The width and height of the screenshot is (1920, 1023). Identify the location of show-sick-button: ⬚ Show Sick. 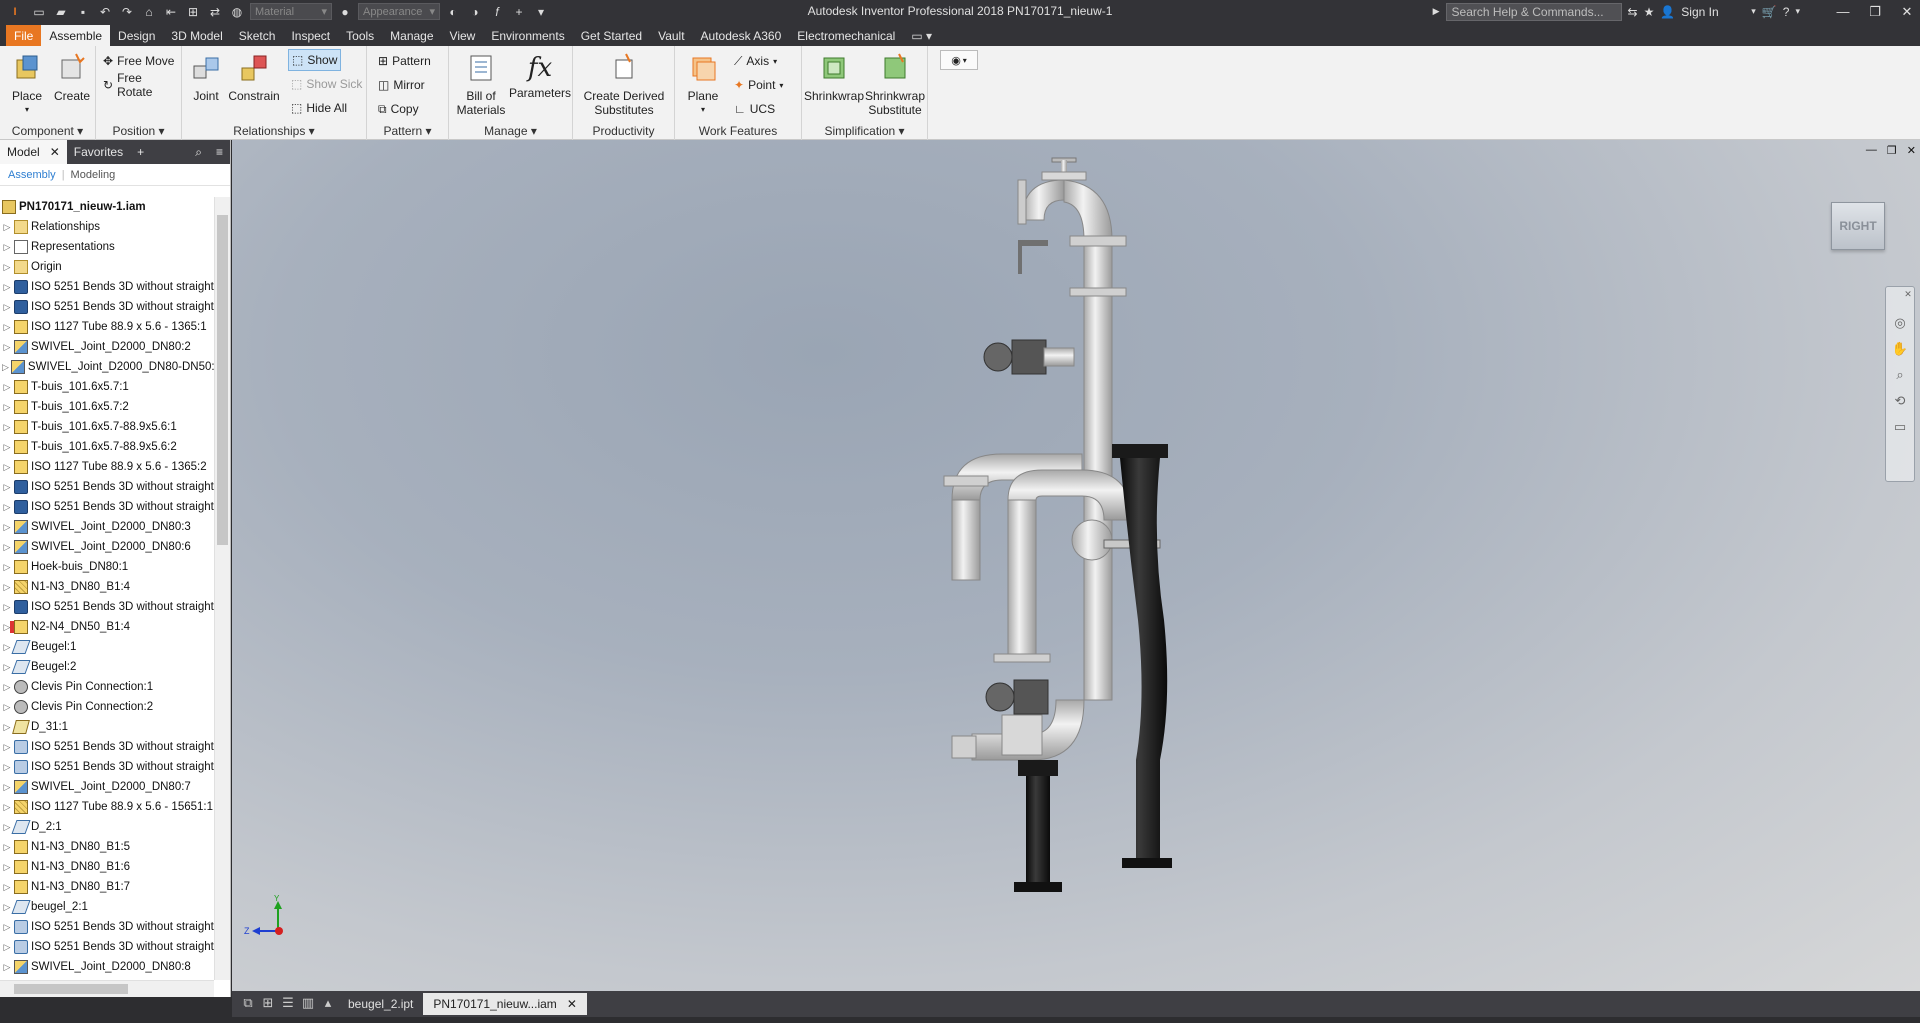
(326, 84).